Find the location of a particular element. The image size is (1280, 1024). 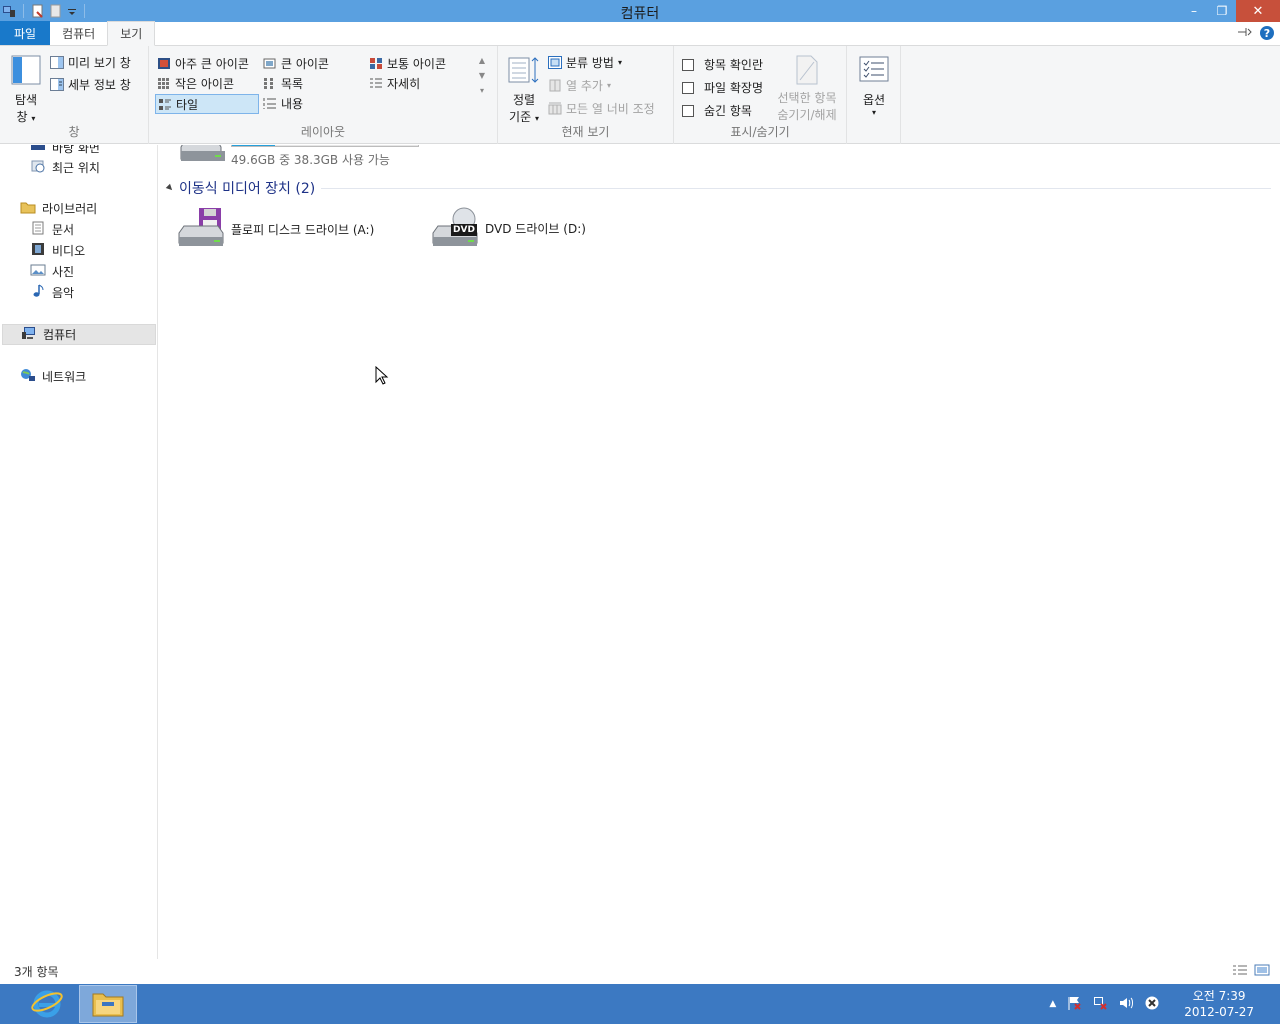

layout-medium-icons: 보통 아이콘 is located at coordinates (407, 63).